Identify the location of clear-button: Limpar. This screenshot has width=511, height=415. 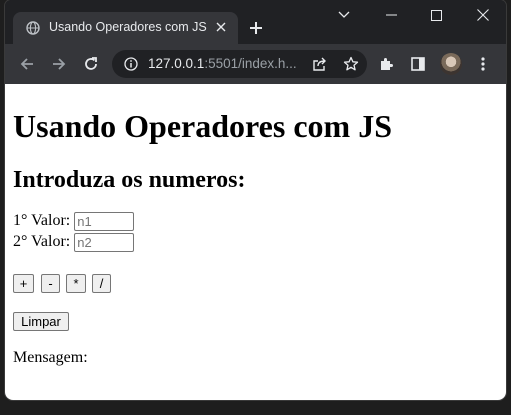
(41, 321).